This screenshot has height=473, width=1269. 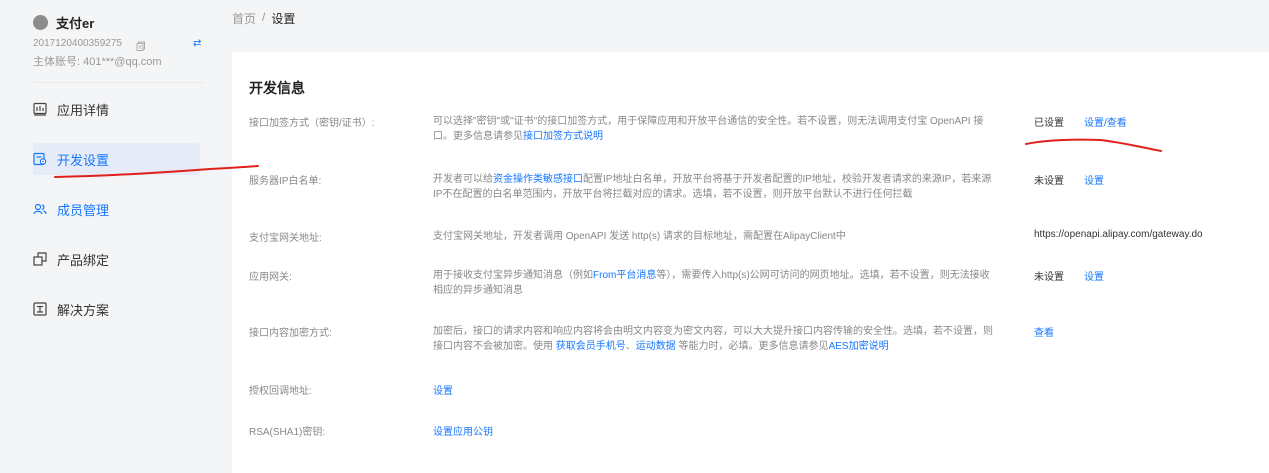 What do you see at coordinates (859, 346) in the screenshot?
I see `aes-doc-link: AES加密说明` at bounding box center [859, 346].